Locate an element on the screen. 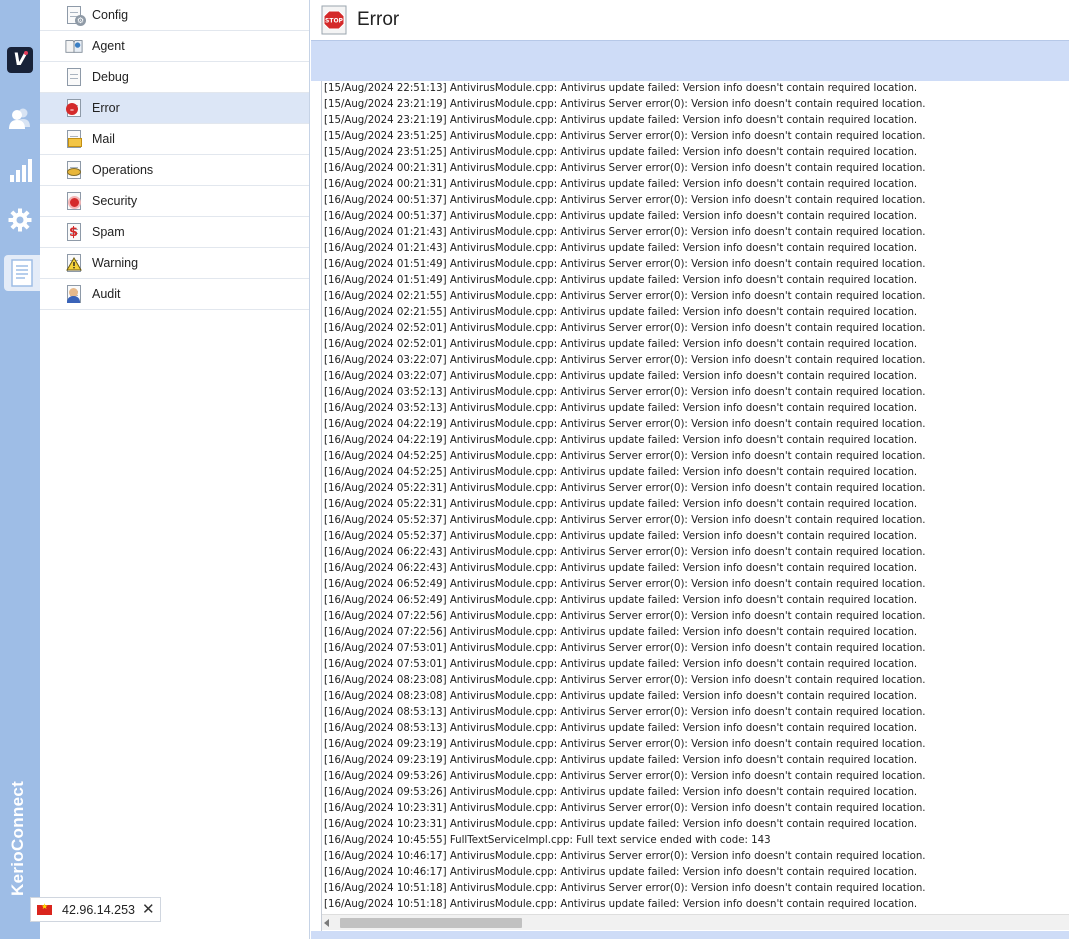 This screenshot has height=939, width=1069. log-item-error: – Error is located at coordinates (174, 108).